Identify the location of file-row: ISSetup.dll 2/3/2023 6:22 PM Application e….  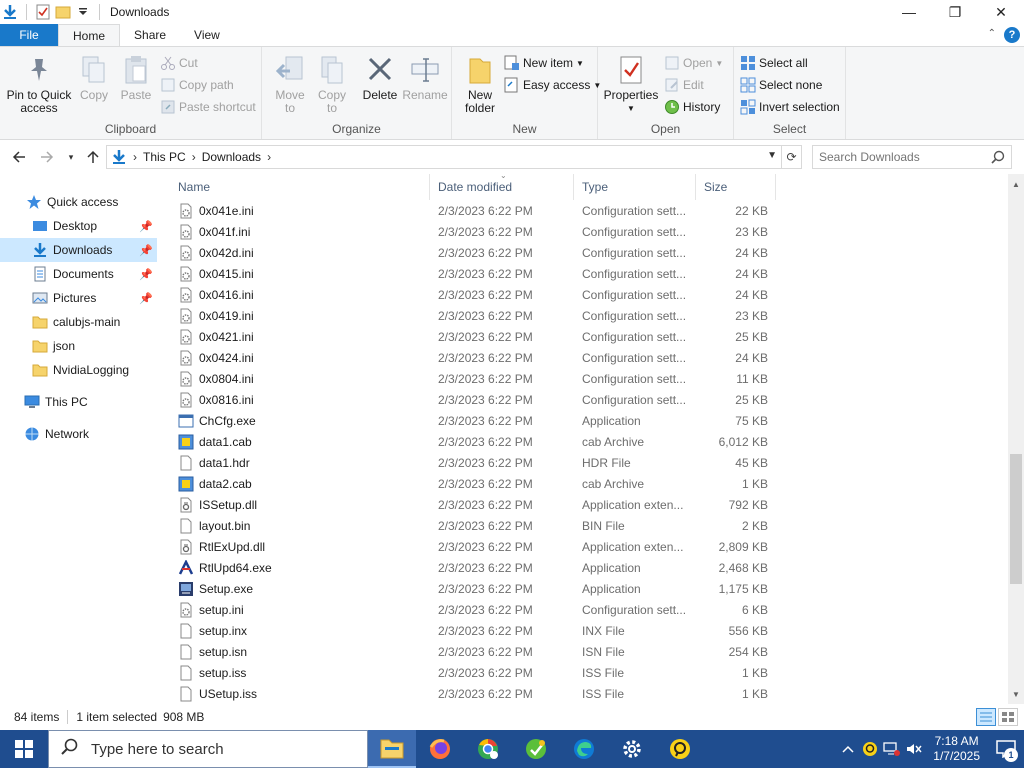
(473, 504).